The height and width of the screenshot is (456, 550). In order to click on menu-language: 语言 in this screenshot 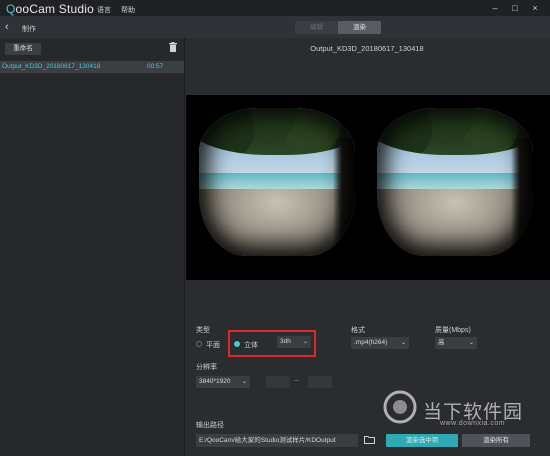, I will do `click(104, 10)`.